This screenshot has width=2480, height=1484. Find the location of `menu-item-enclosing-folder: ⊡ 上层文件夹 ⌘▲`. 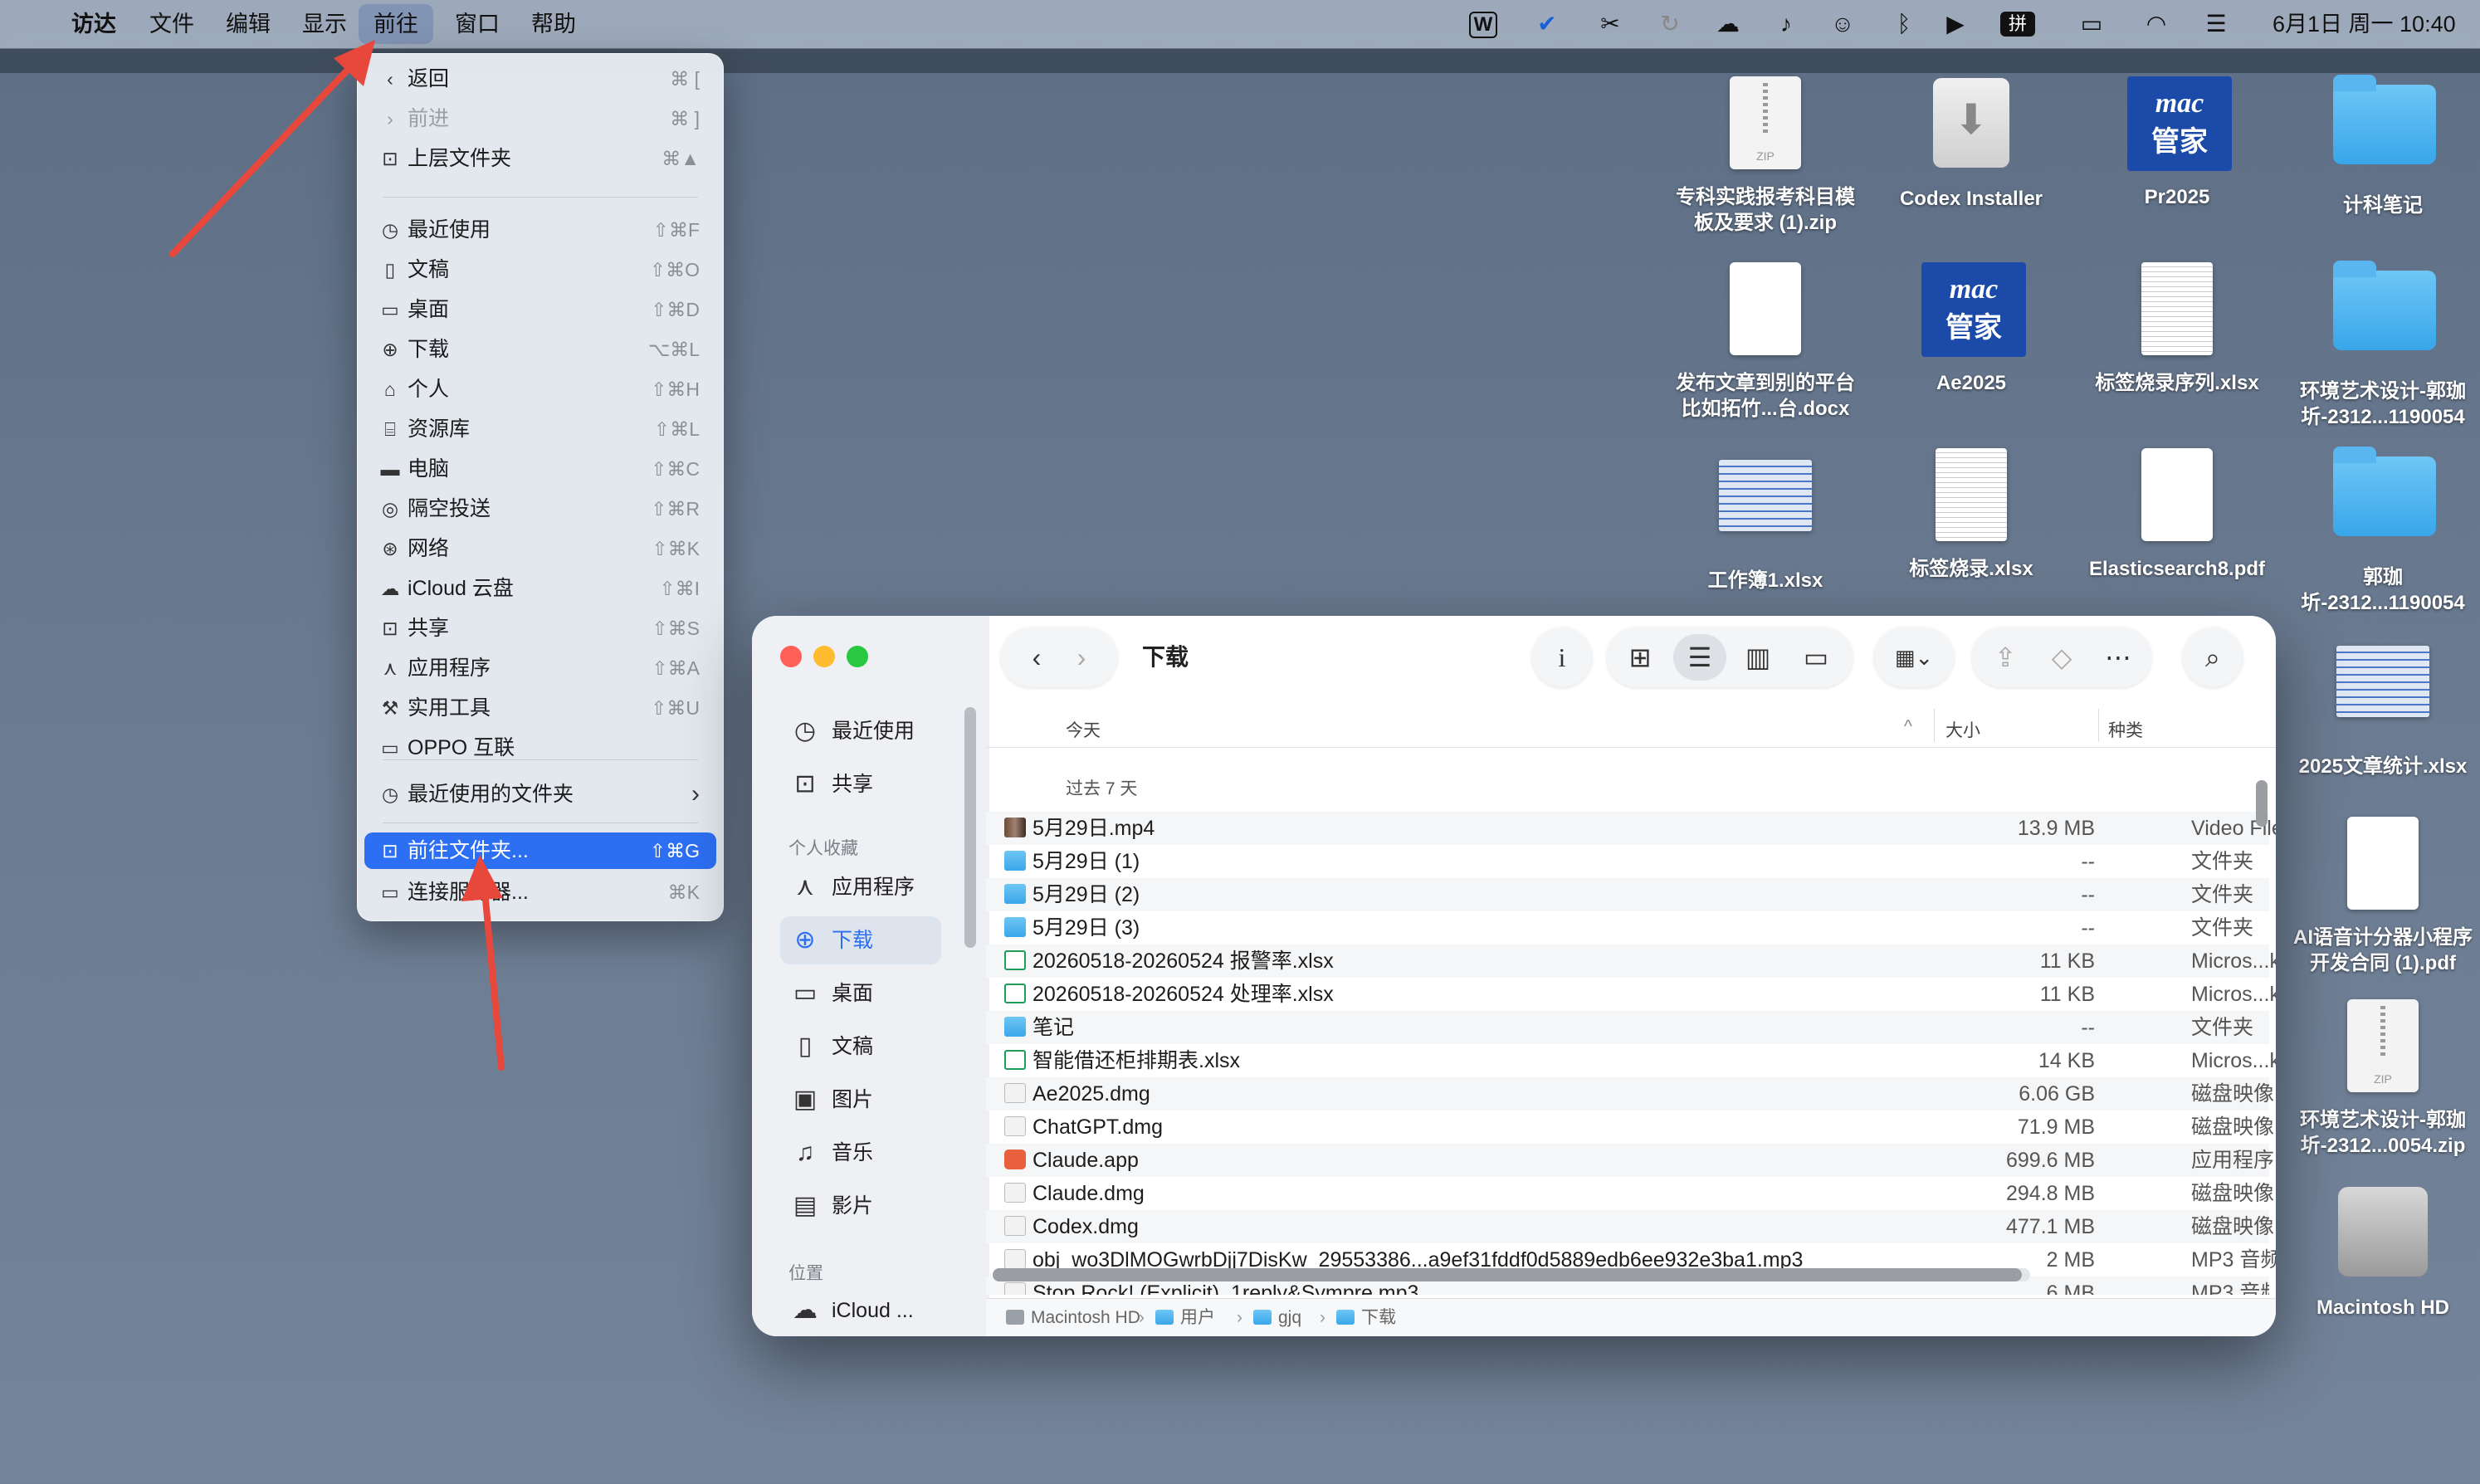

menu-item-enclosing-folder: ⊡ 上层文件夹 ⌘▲ is located at coordinates (540, 158).